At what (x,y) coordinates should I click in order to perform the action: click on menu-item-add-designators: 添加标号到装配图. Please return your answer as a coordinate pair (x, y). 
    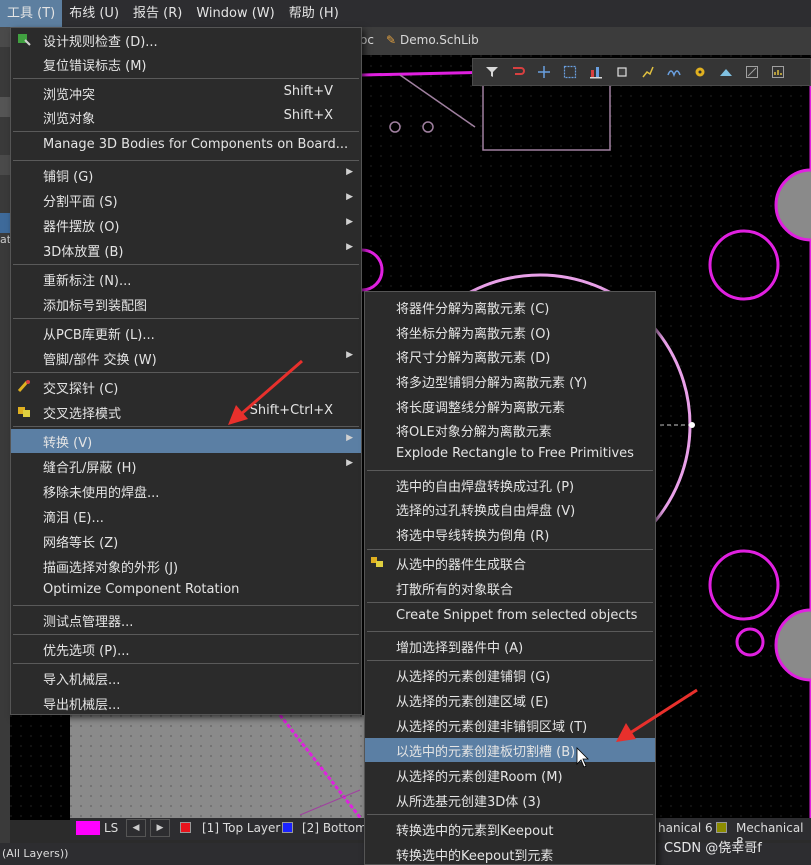
    Looking at the image, I should click on (186, 304).